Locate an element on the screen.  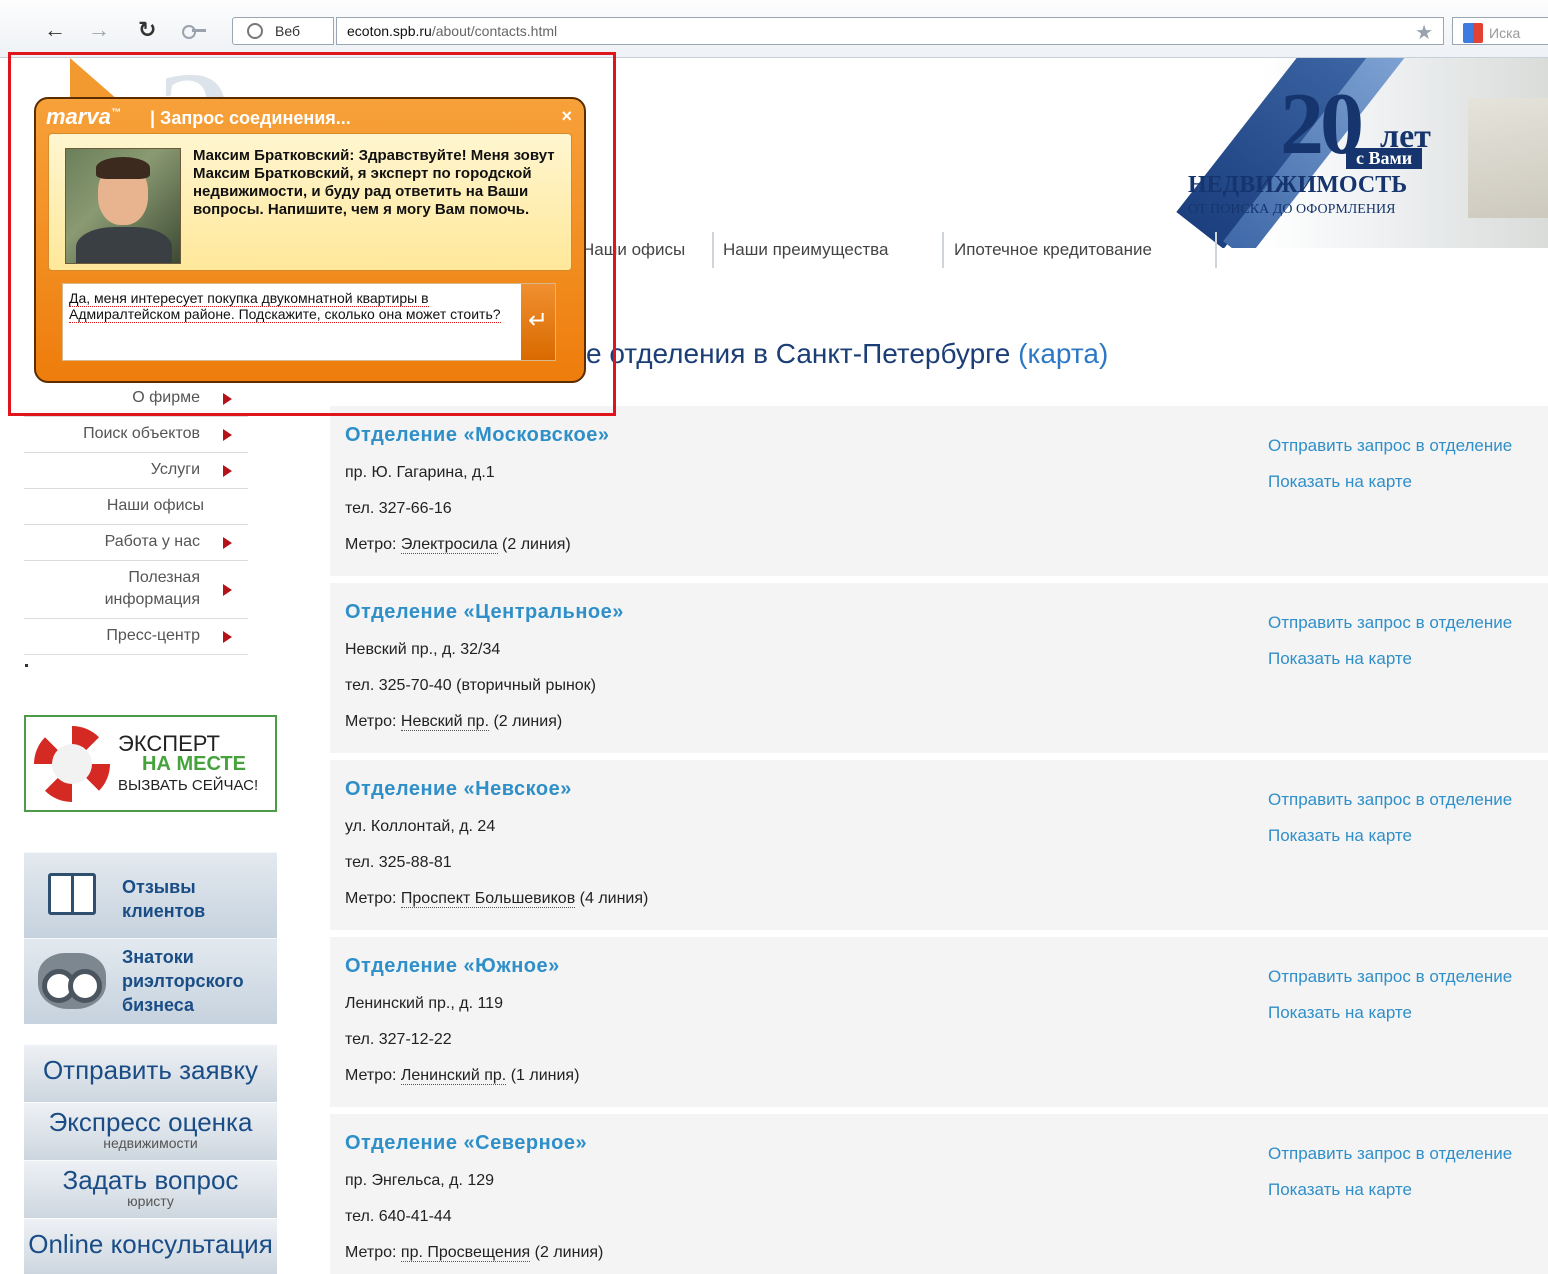
sidebar-item-search: Поиск объектов is located at coordinates (136, 435).